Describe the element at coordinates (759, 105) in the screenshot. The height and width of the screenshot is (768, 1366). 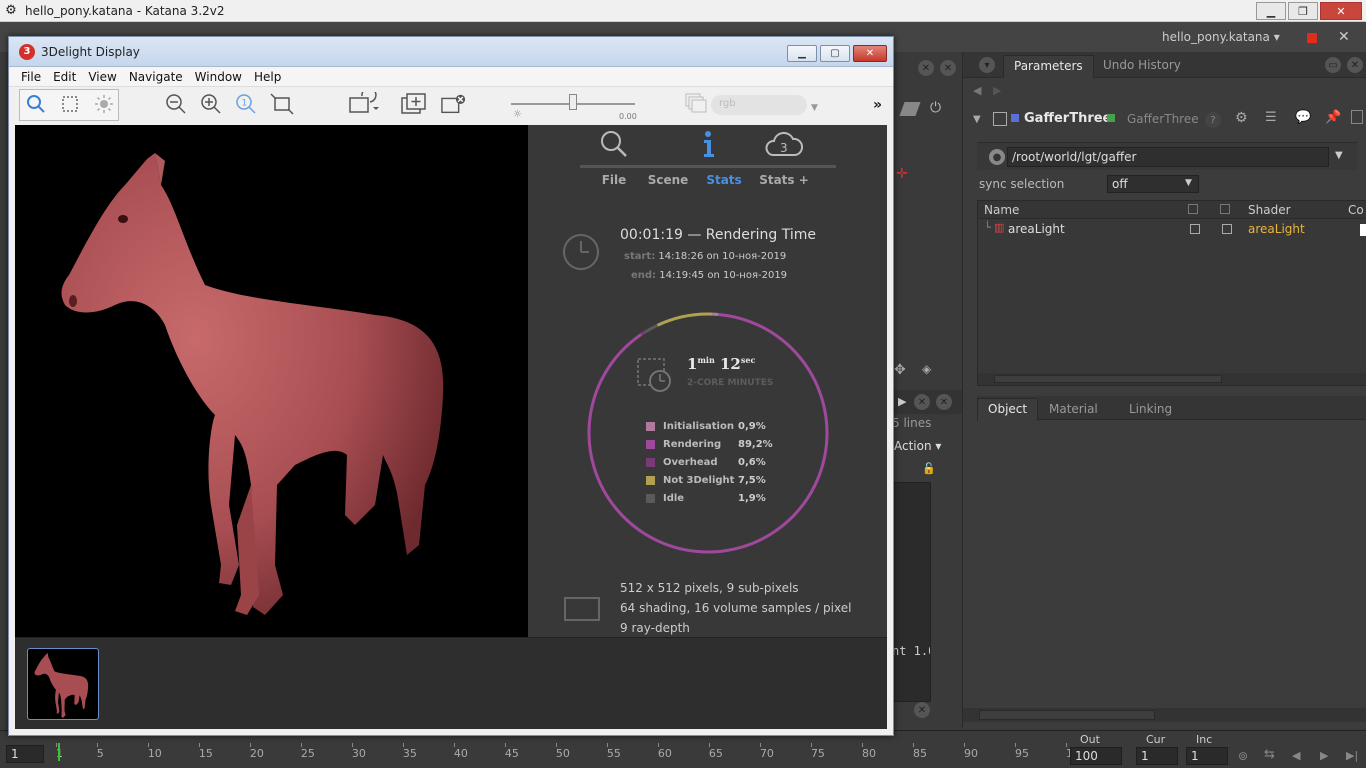
I see `channel-select: rgb` at that location.